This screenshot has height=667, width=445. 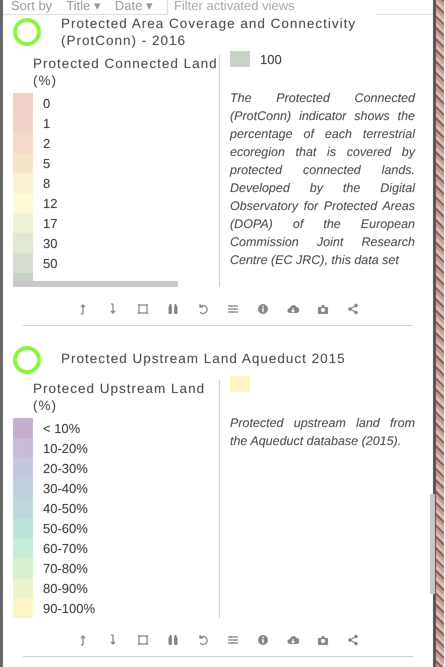 I want to click on legend-label: 80-90%, so click(x=65, y=588).